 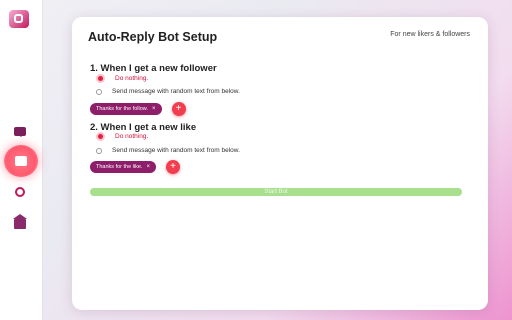 I want to click on message-chip: Thanks for the like. ×, so click(x=123, y=167).